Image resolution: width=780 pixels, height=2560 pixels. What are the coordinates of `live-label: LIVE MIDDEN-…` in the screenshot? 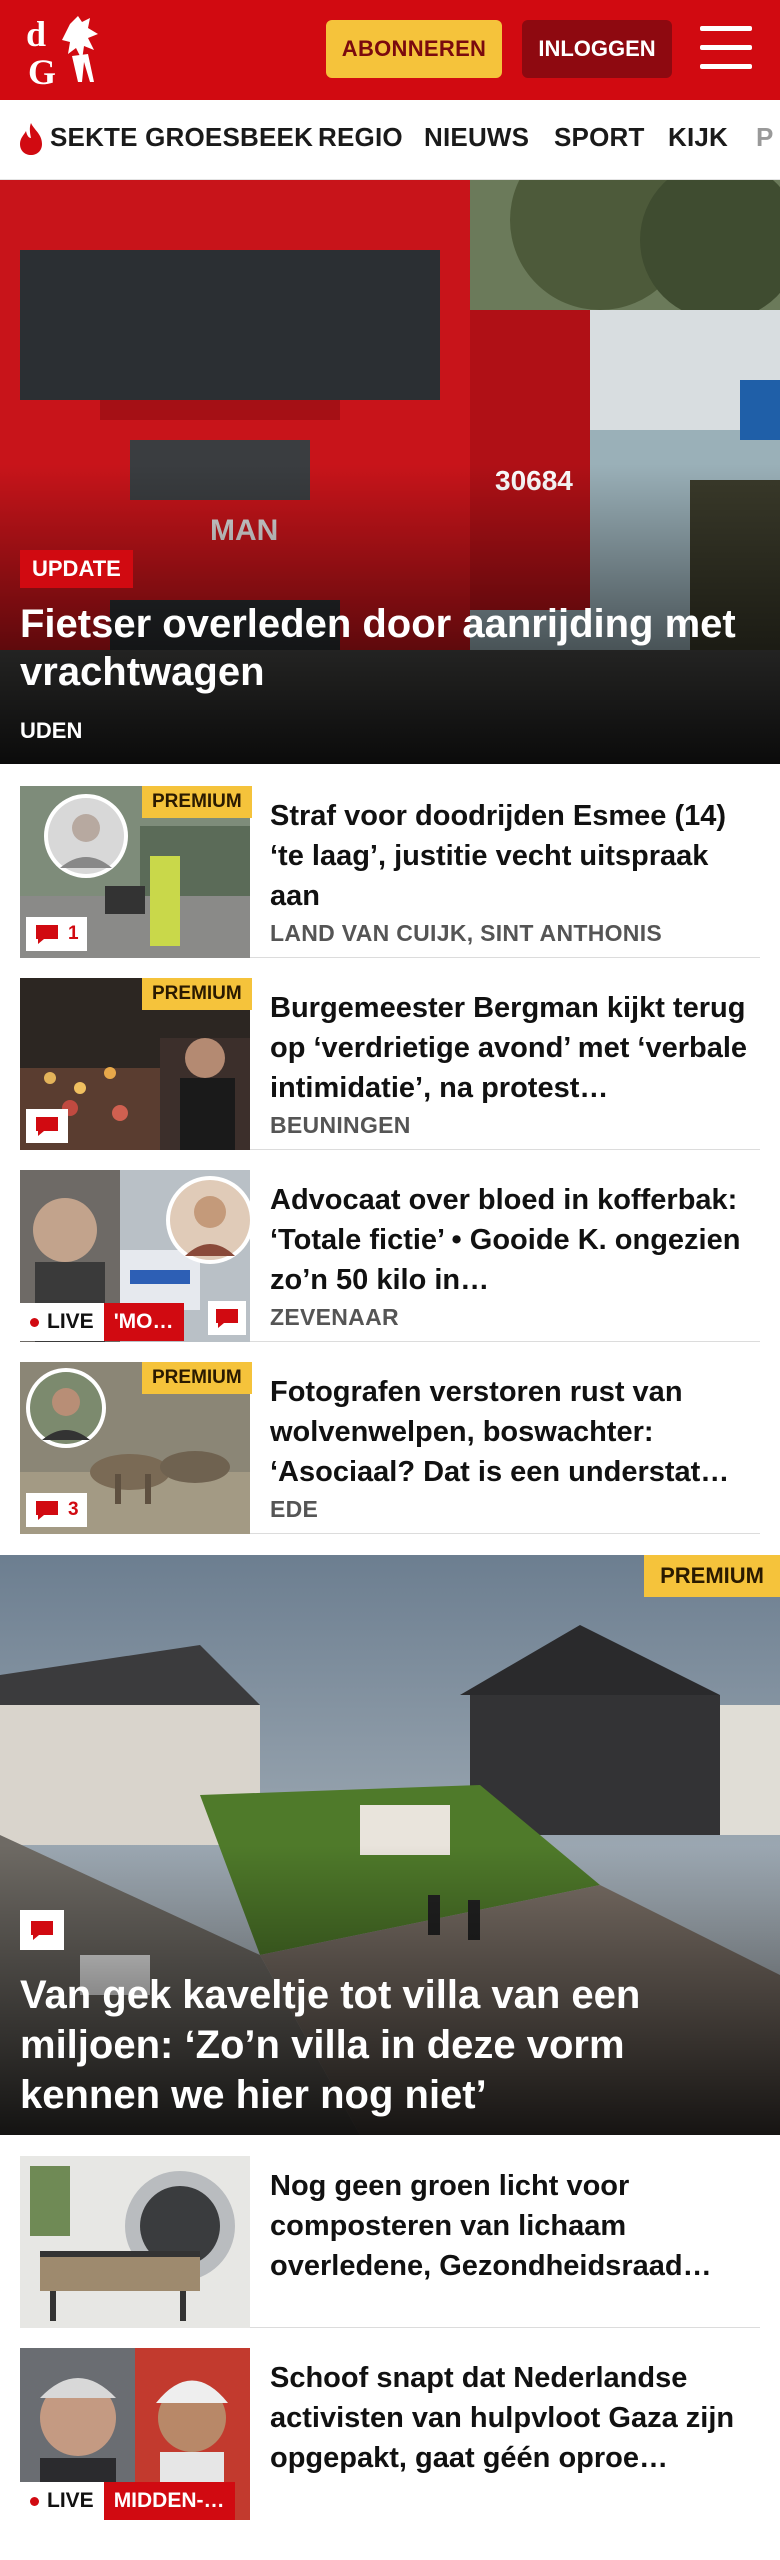 It's located at (127, 2501).